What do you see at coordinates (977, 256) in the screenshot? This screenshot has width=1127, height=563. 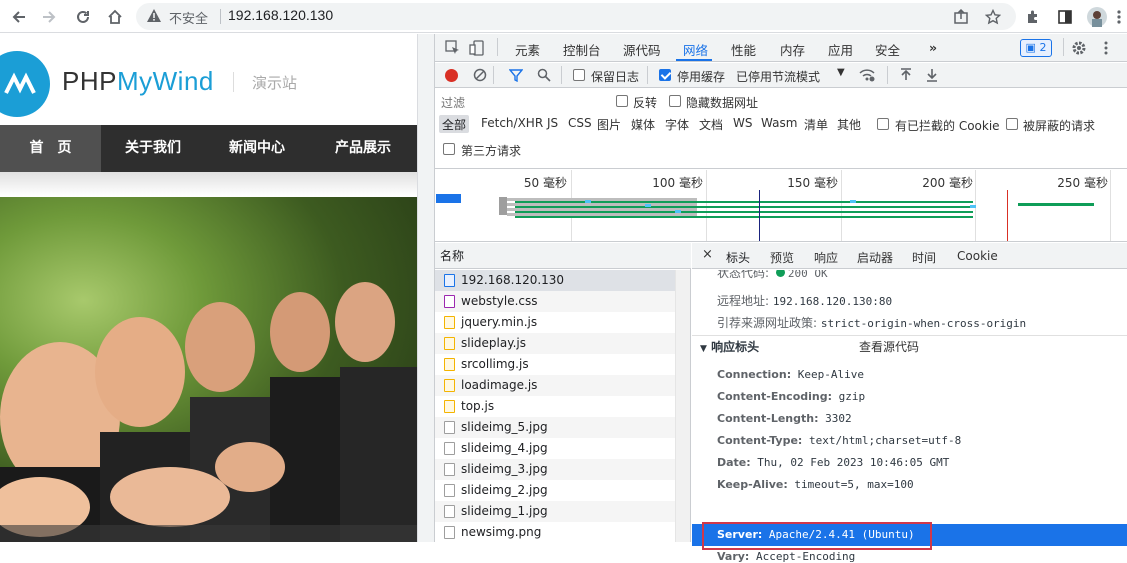 I see `detail-tab-cookies: Cookie` at bounding box center [977, 256].